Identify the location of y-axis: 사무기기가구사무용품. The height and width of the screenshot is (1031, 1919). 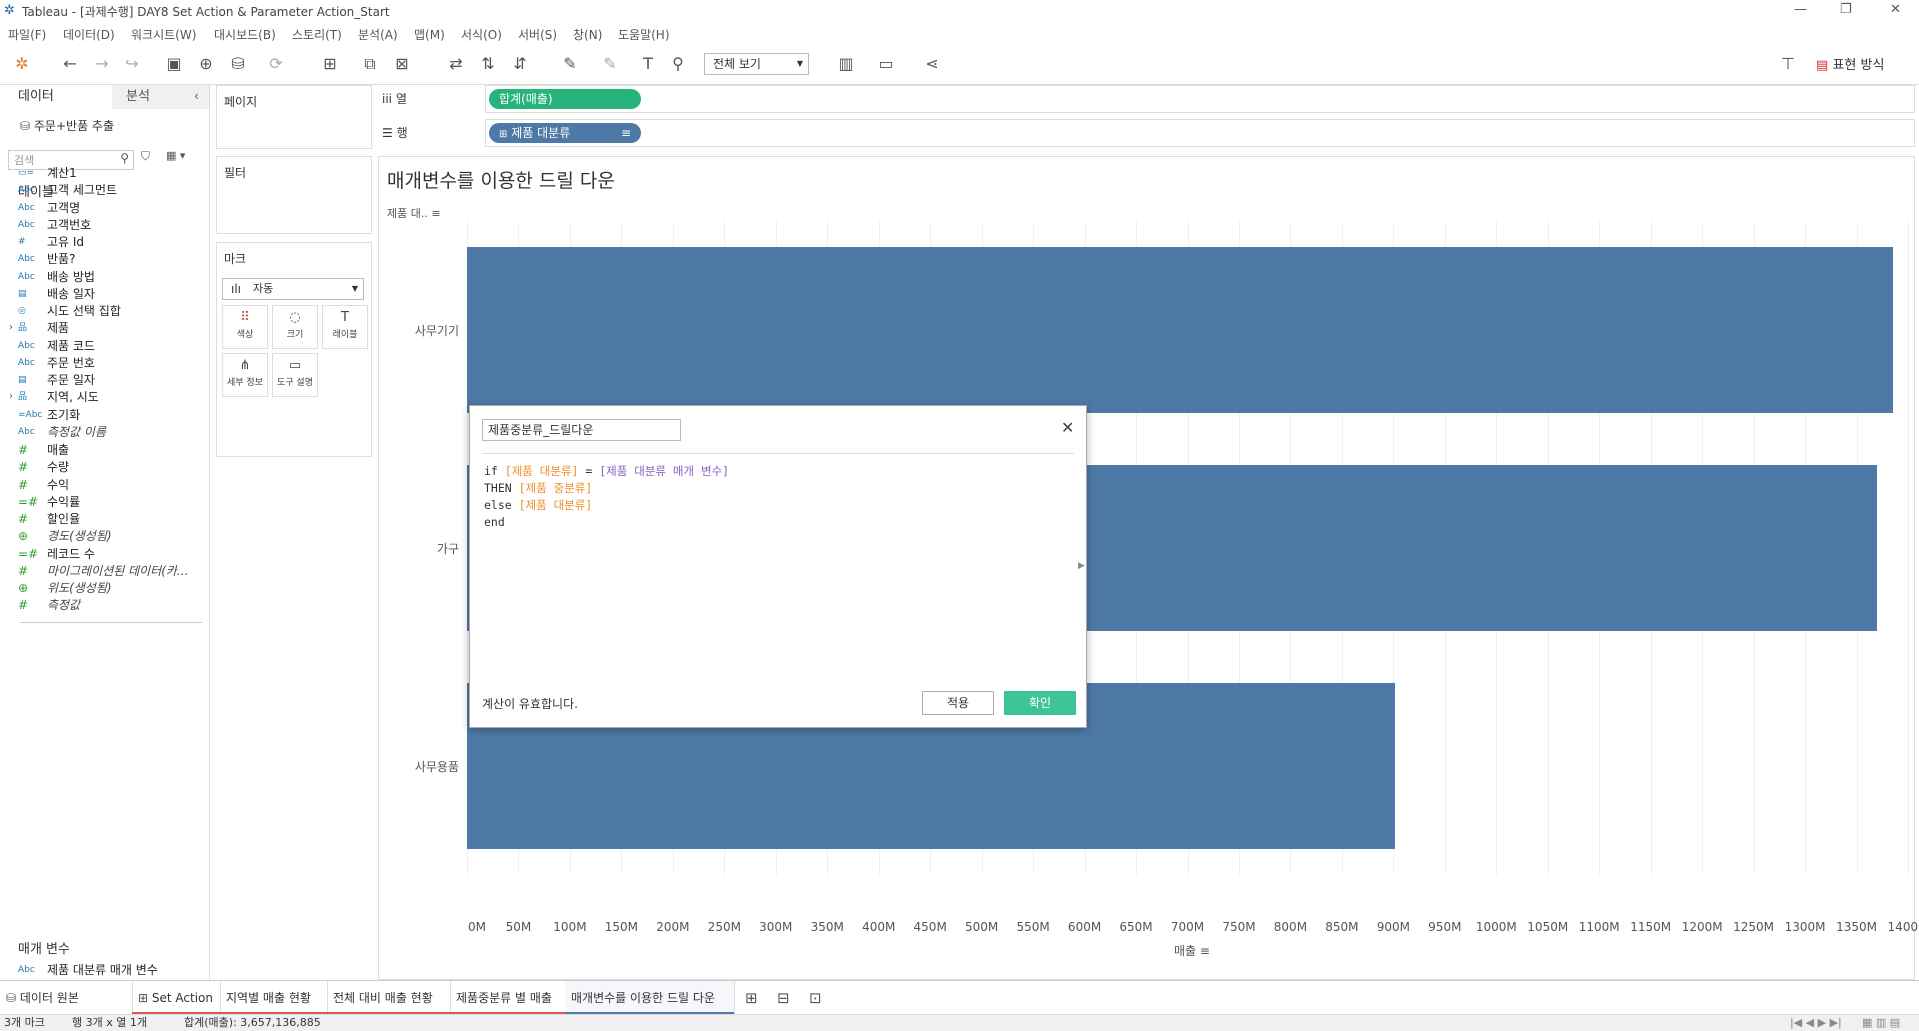
(421, 548).